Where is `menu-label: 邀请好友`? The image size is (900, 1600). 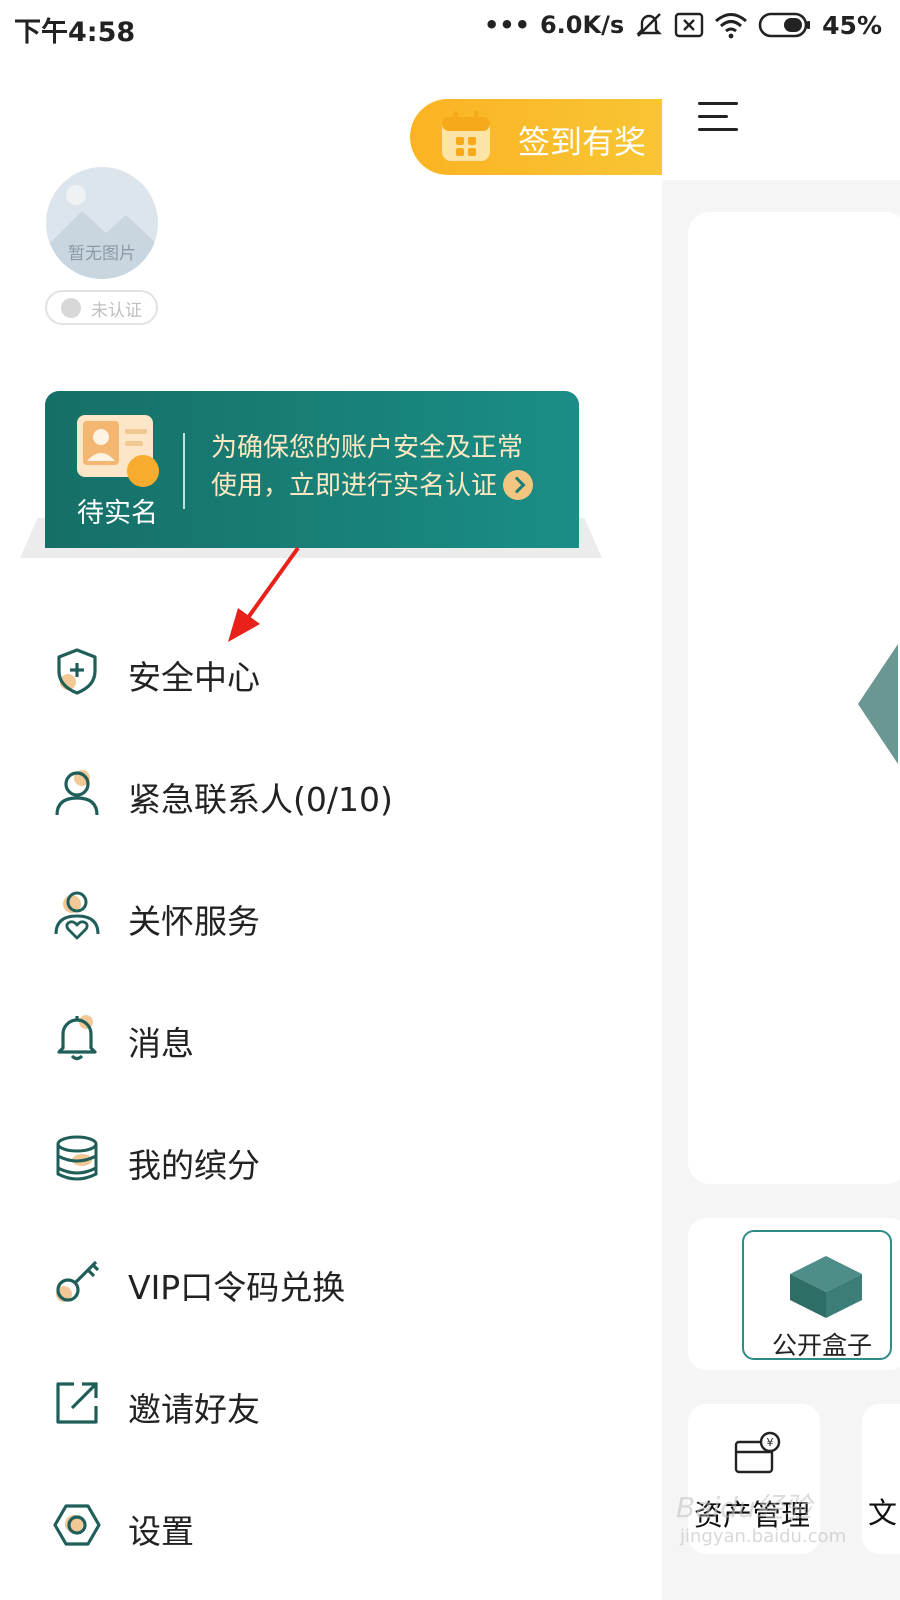
menu-label: 邀请好友 is located at coordinates (194, 1409).